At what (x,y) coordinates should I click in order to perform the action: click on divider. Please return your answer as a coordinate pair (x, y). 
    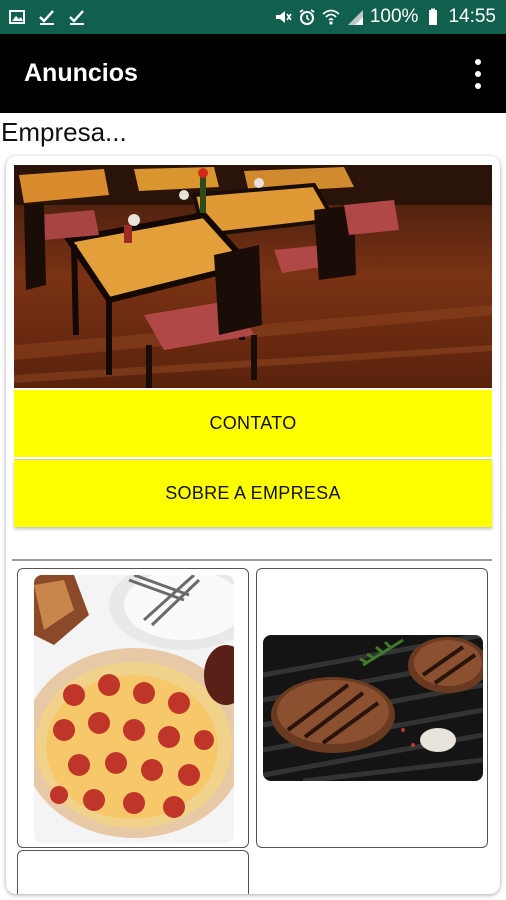
    Looking at the image, I should click on (252, 560).